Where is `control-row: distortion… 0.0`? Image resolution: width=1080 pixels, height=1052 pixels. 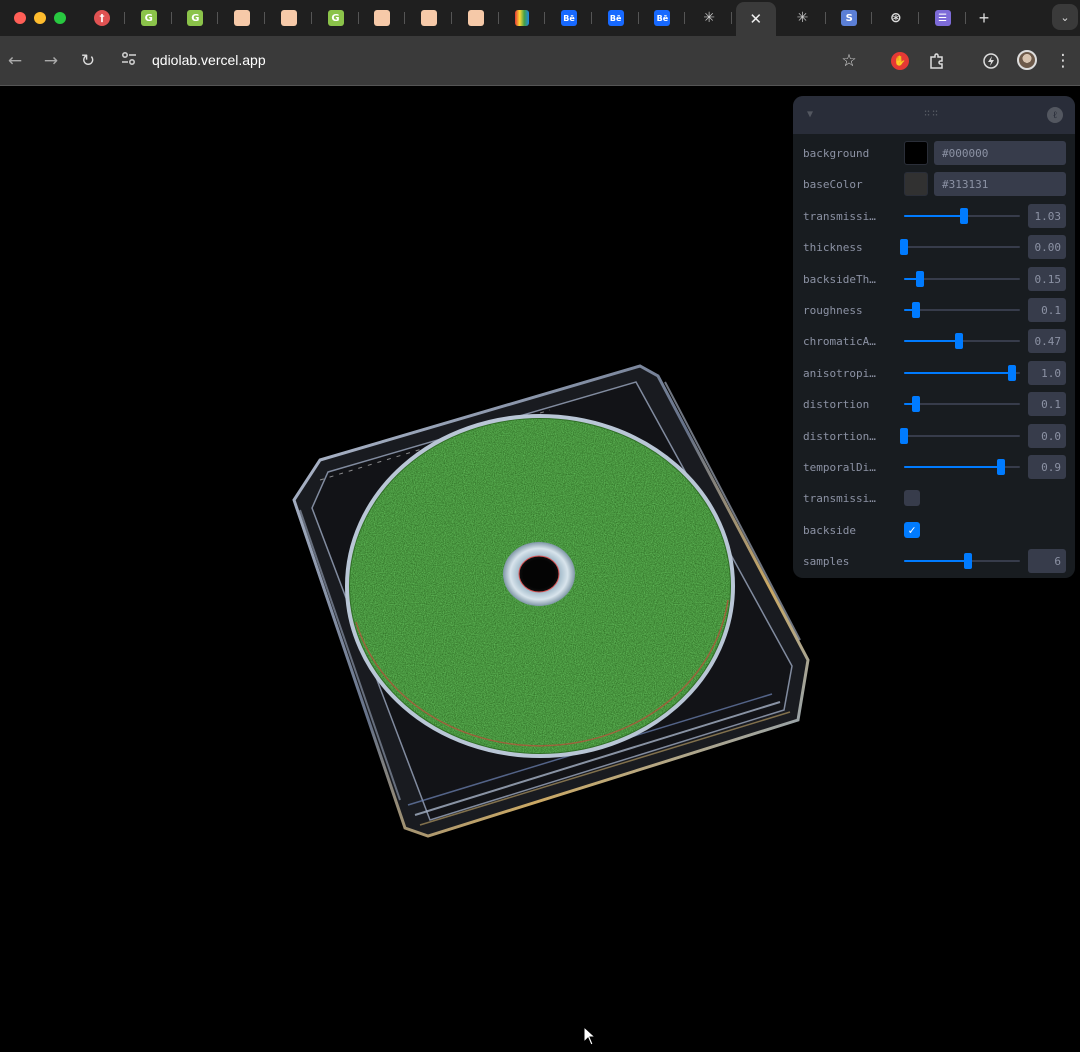
control-row: distortion… 0.0 is located at coordinates (934, 435).